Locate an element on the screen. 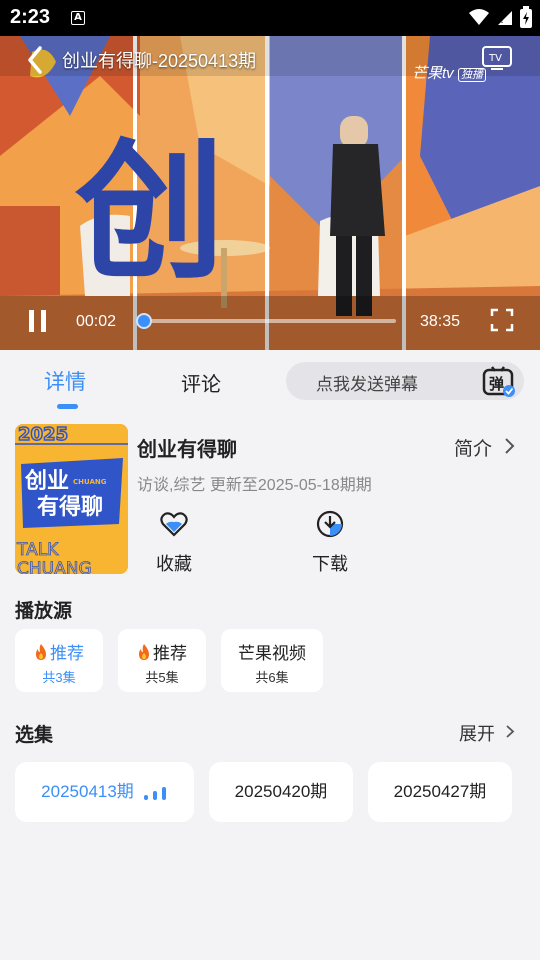 The width and height of the screenshot is (540, 960). playing-equalizer-icon is located at coordinates (155, 796).